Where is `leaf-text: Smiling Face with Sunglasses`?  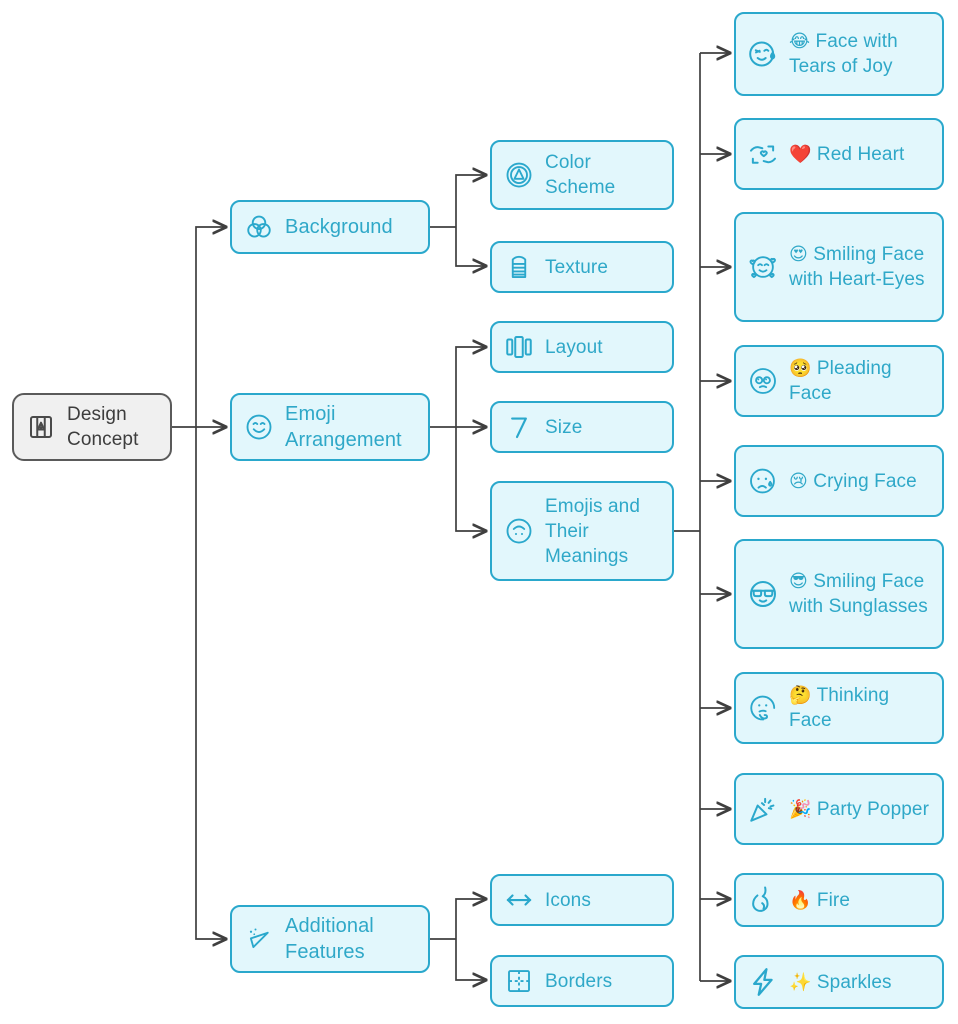 leaf-text: Smiling Face with Sunglasses is located at coordinates (858, 594).